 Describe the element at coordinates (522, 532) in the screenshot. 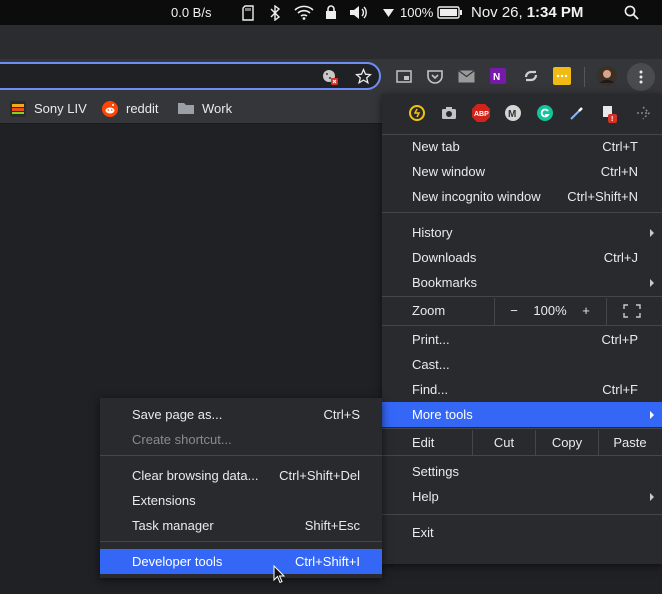

I see `menu-item-exit: Exit` at that location.